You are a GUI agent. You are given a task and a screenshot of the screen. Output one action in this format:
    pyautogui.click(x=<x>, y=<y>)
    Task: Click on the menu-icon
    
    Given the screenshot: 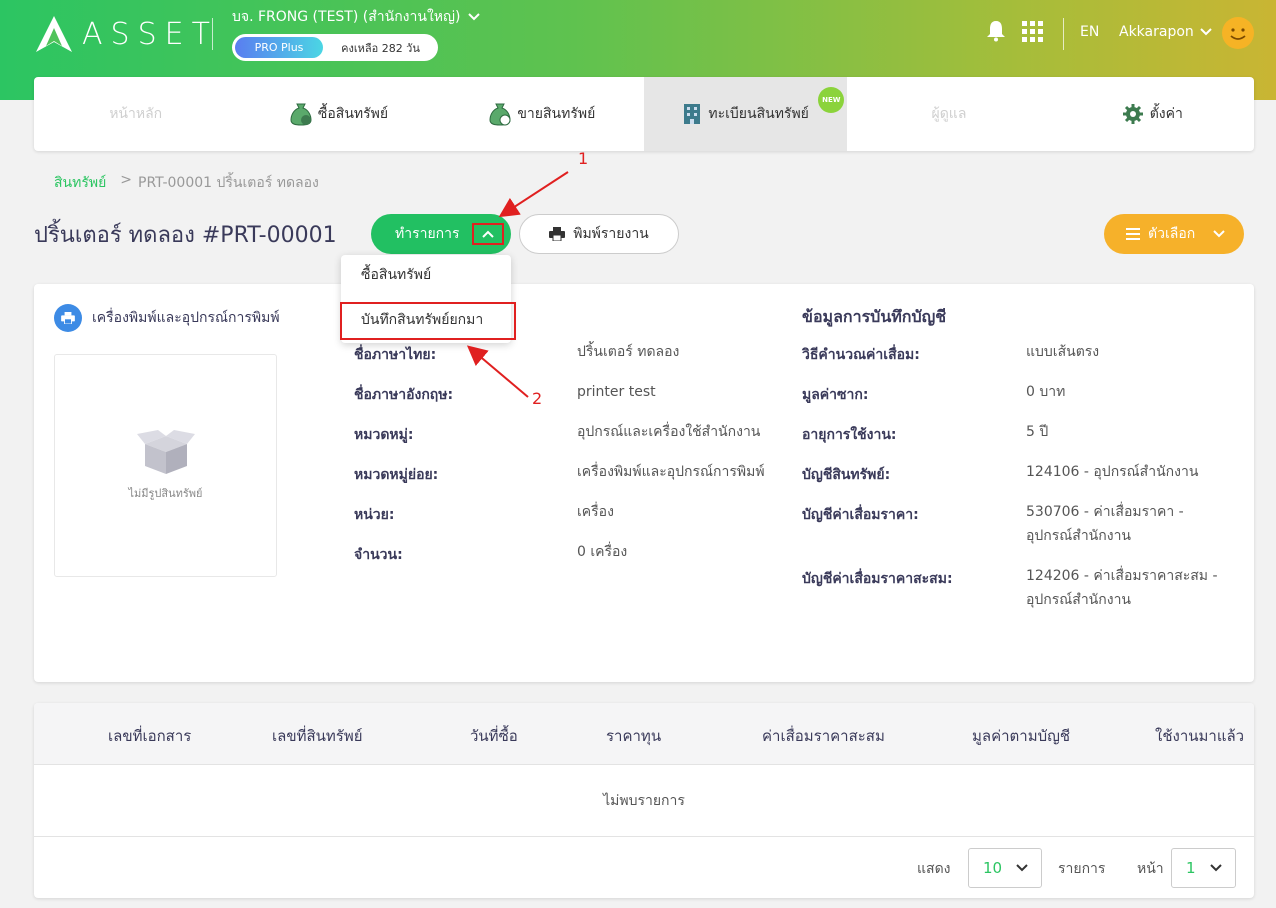 What is the action you would take?
    pyautogui.click(x=1133, y=234)
    